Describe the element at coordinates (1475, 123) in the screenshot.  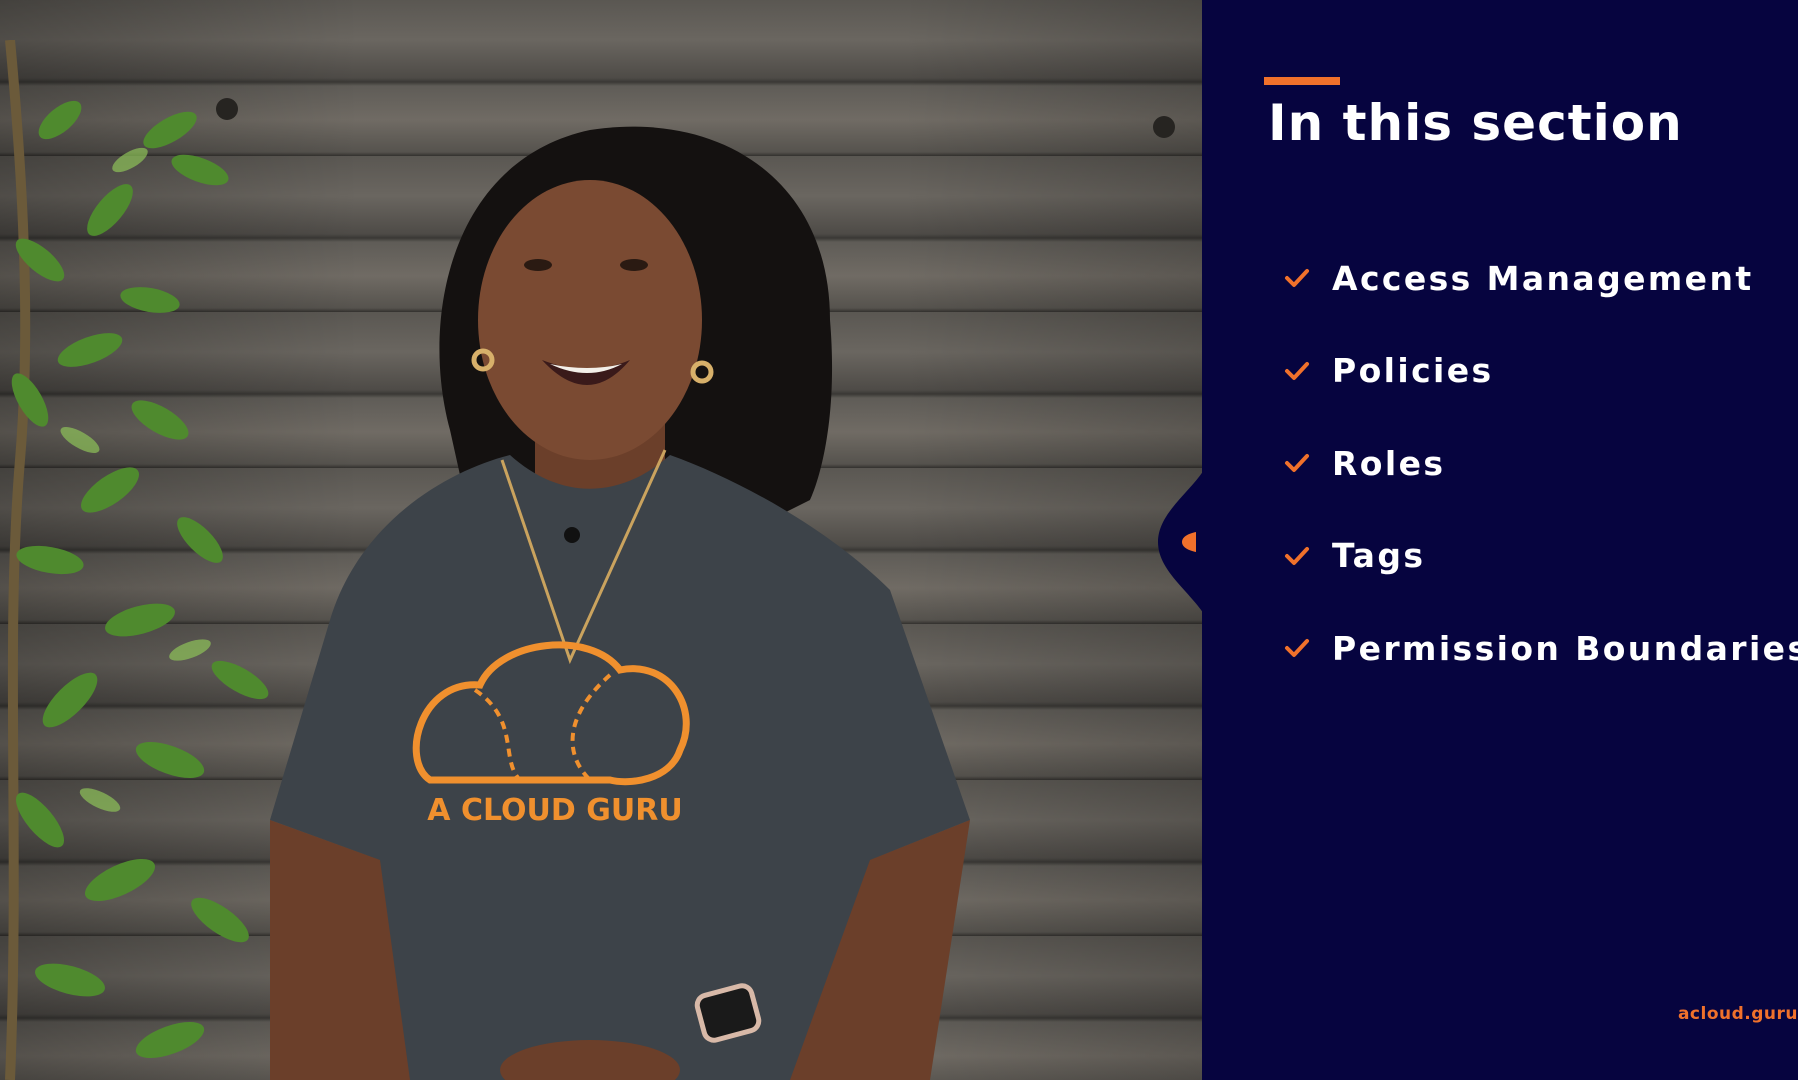
I see `section-title: In this section` at that location.